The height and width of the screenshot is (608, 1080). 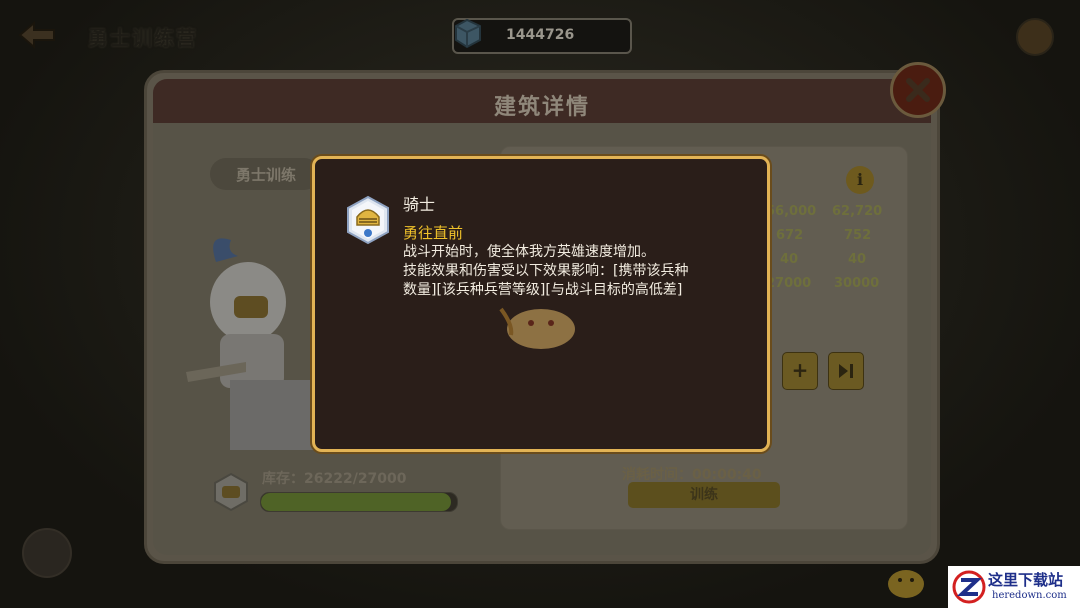 What do you see at coordinates (906, 584) in the screenshot?
I see `chick-mascot-icon` at bounding box center [906, 584].